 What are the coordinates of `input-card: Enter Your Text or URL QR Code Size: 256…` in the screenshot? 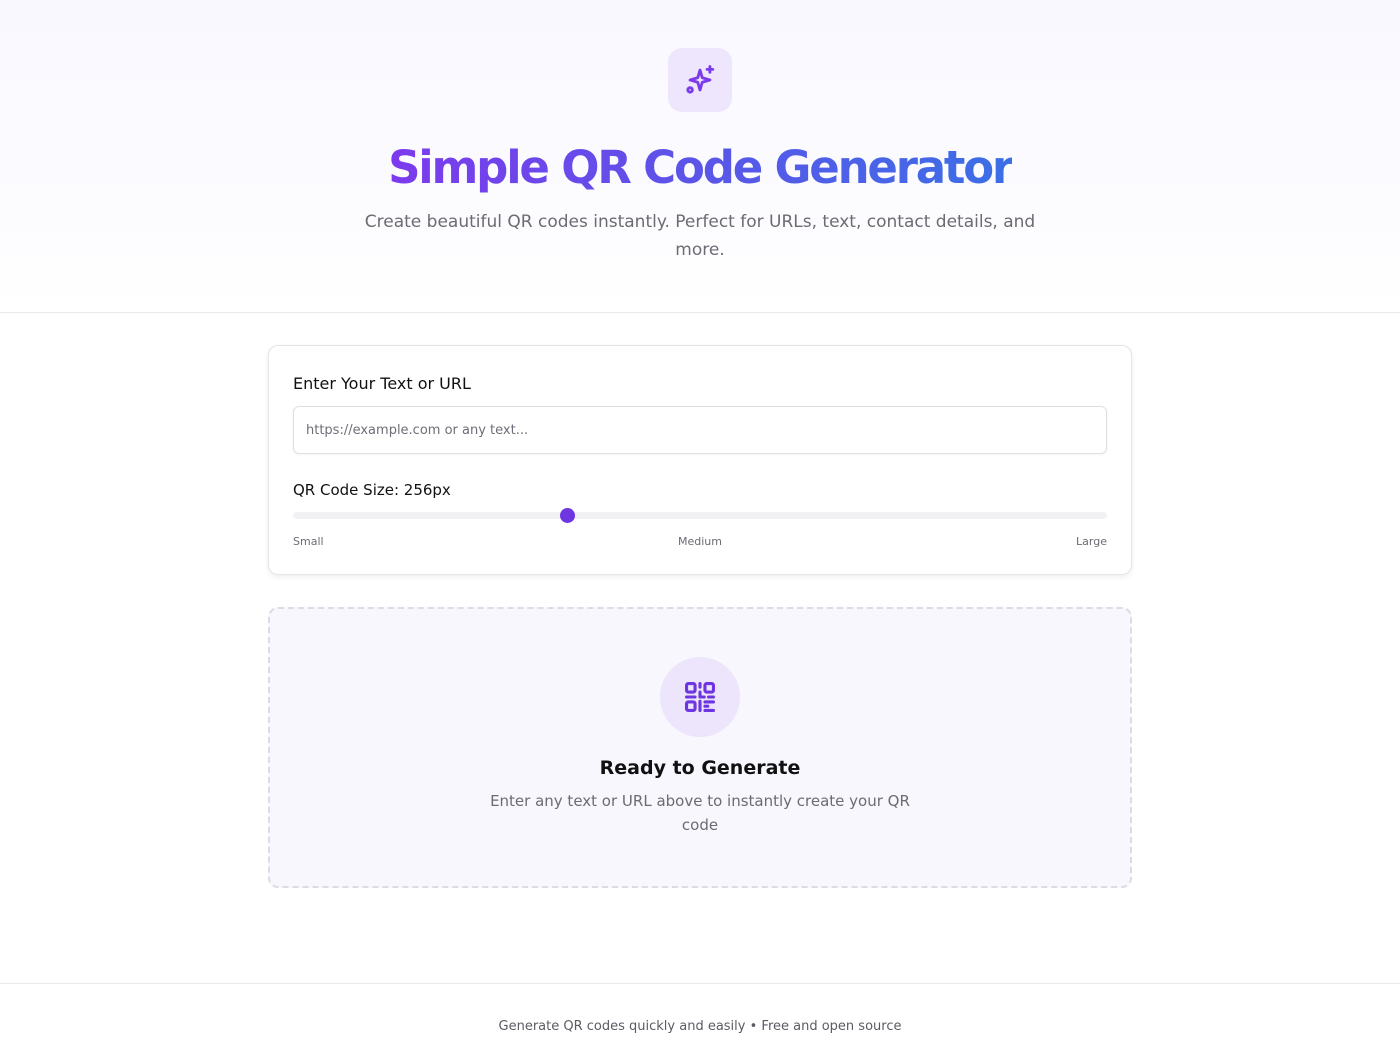 It's located at (700, 460).